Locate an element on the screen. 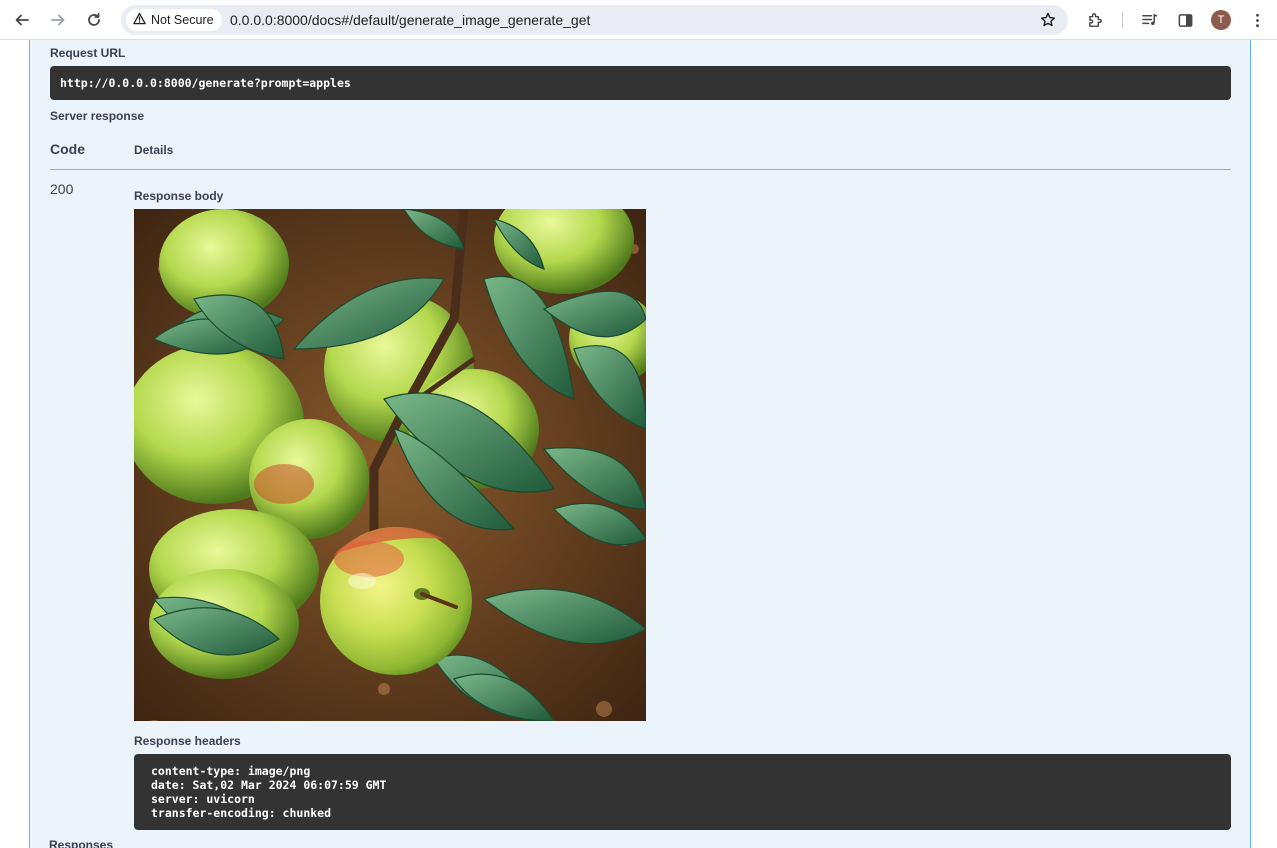 This screenshot has height=848, width=1277. responses-heading: Responses is located at coordinates (81, 843).